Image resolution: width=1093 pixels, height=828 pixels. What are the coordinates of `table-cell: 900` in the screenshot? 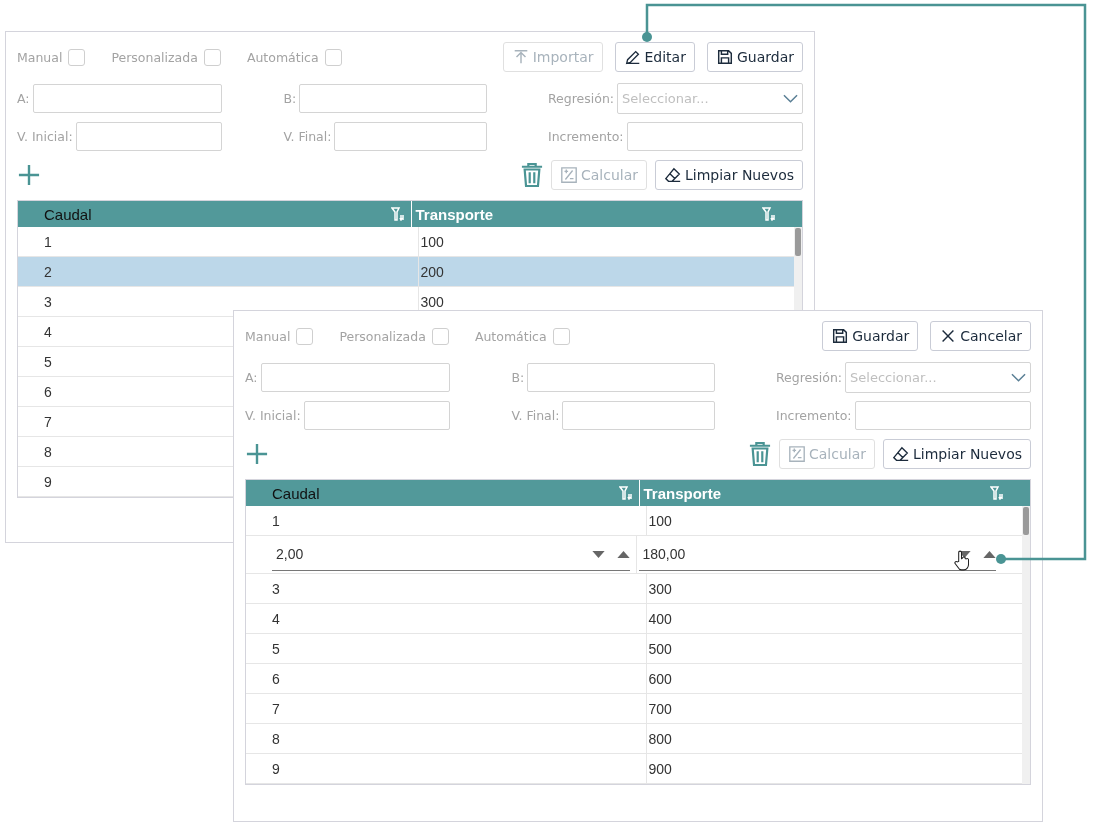 It's located at (660, 768).